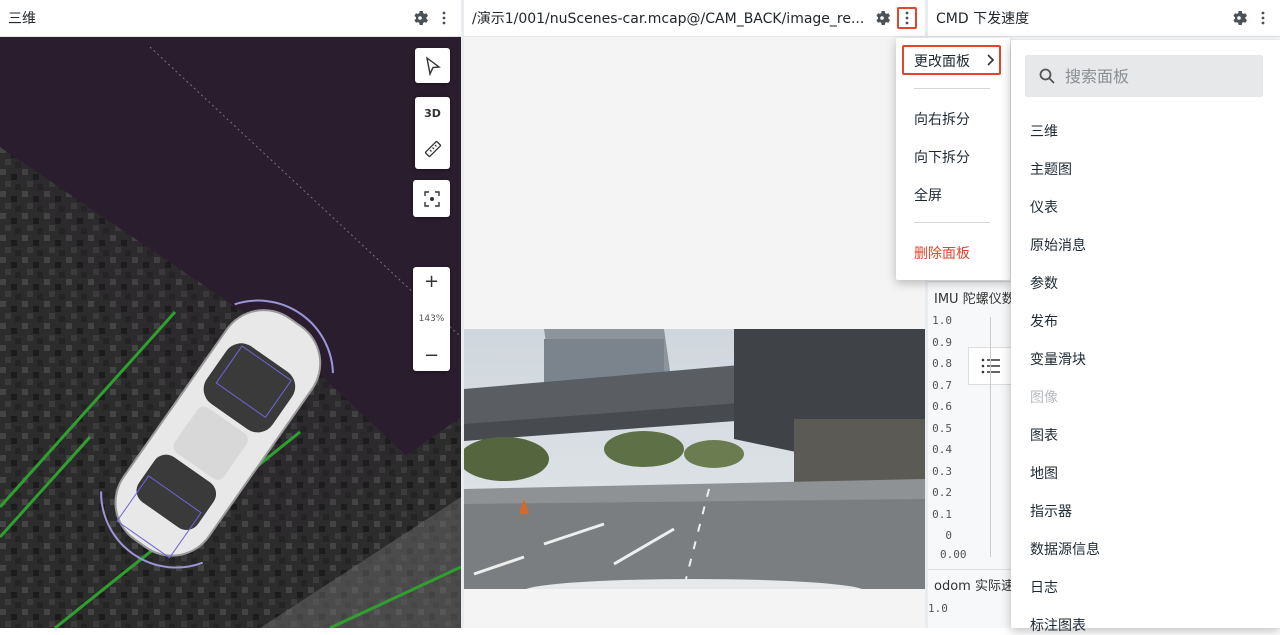 This screenshot has width=1280, height=635. I want to click on y-axis-tick: 0.1, so click(942, 514).